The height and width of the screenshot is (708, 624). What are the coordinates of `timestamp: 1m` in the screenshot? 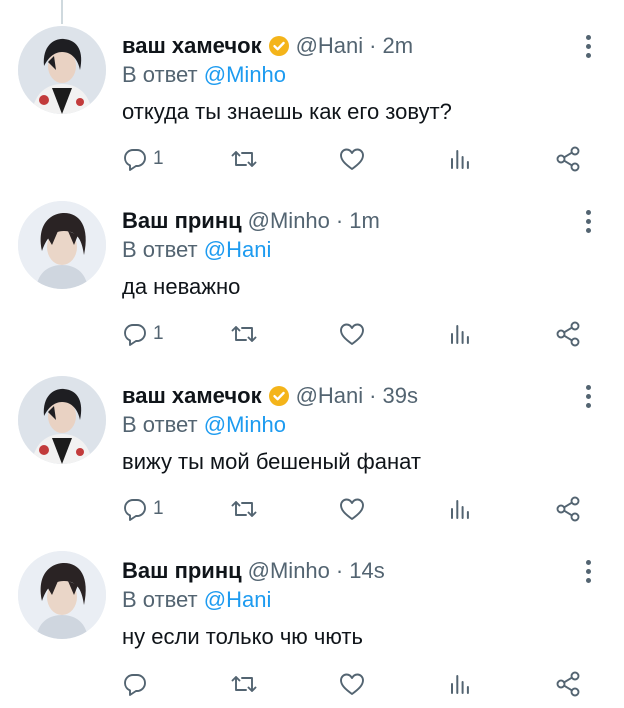 It's located at (364, 221).